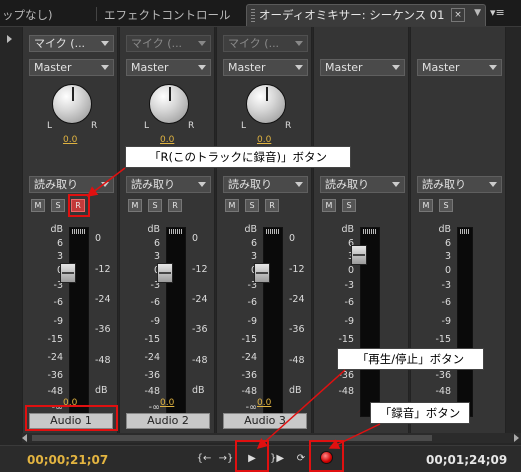  What do you see at coordinates (67, 460) in the screenshot?
I see `current-timecode: 00;00;21;07` at bounding box center [67, 460].